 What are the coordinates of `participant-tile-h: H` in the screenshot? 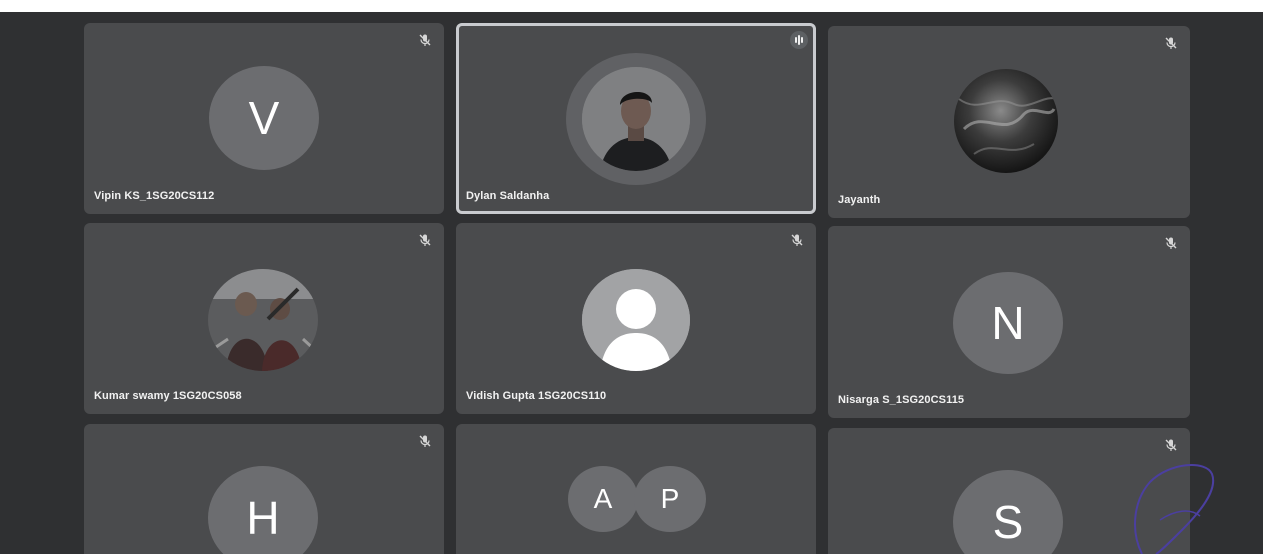 It's located at (264, 489).